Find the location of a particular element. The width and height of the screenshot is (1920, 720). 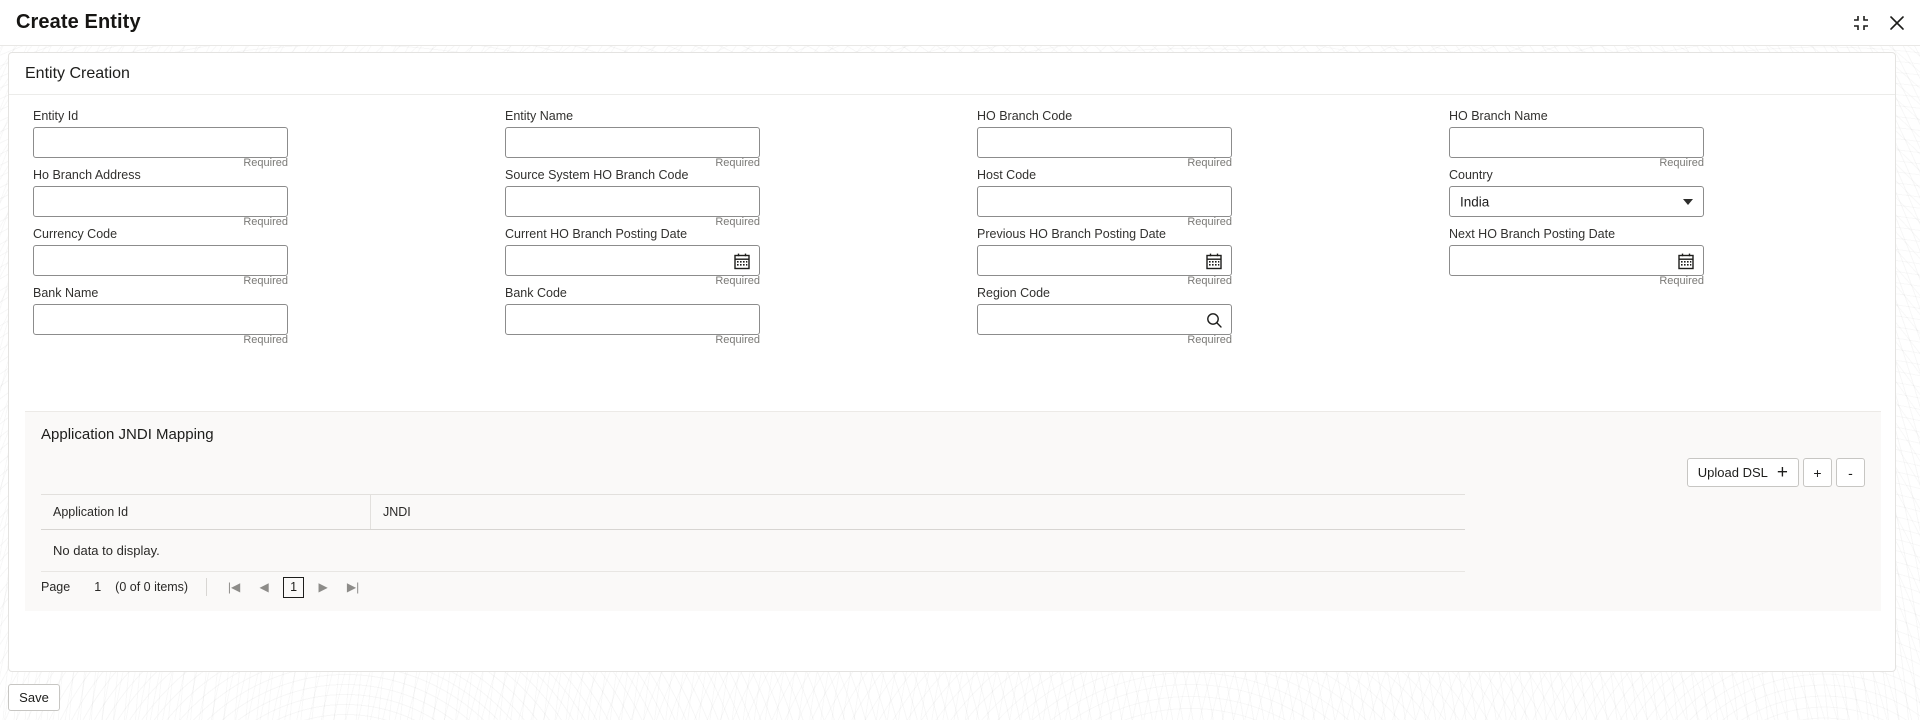

table-header-row: Application Id JNDI is located at coordinates (753, 512).